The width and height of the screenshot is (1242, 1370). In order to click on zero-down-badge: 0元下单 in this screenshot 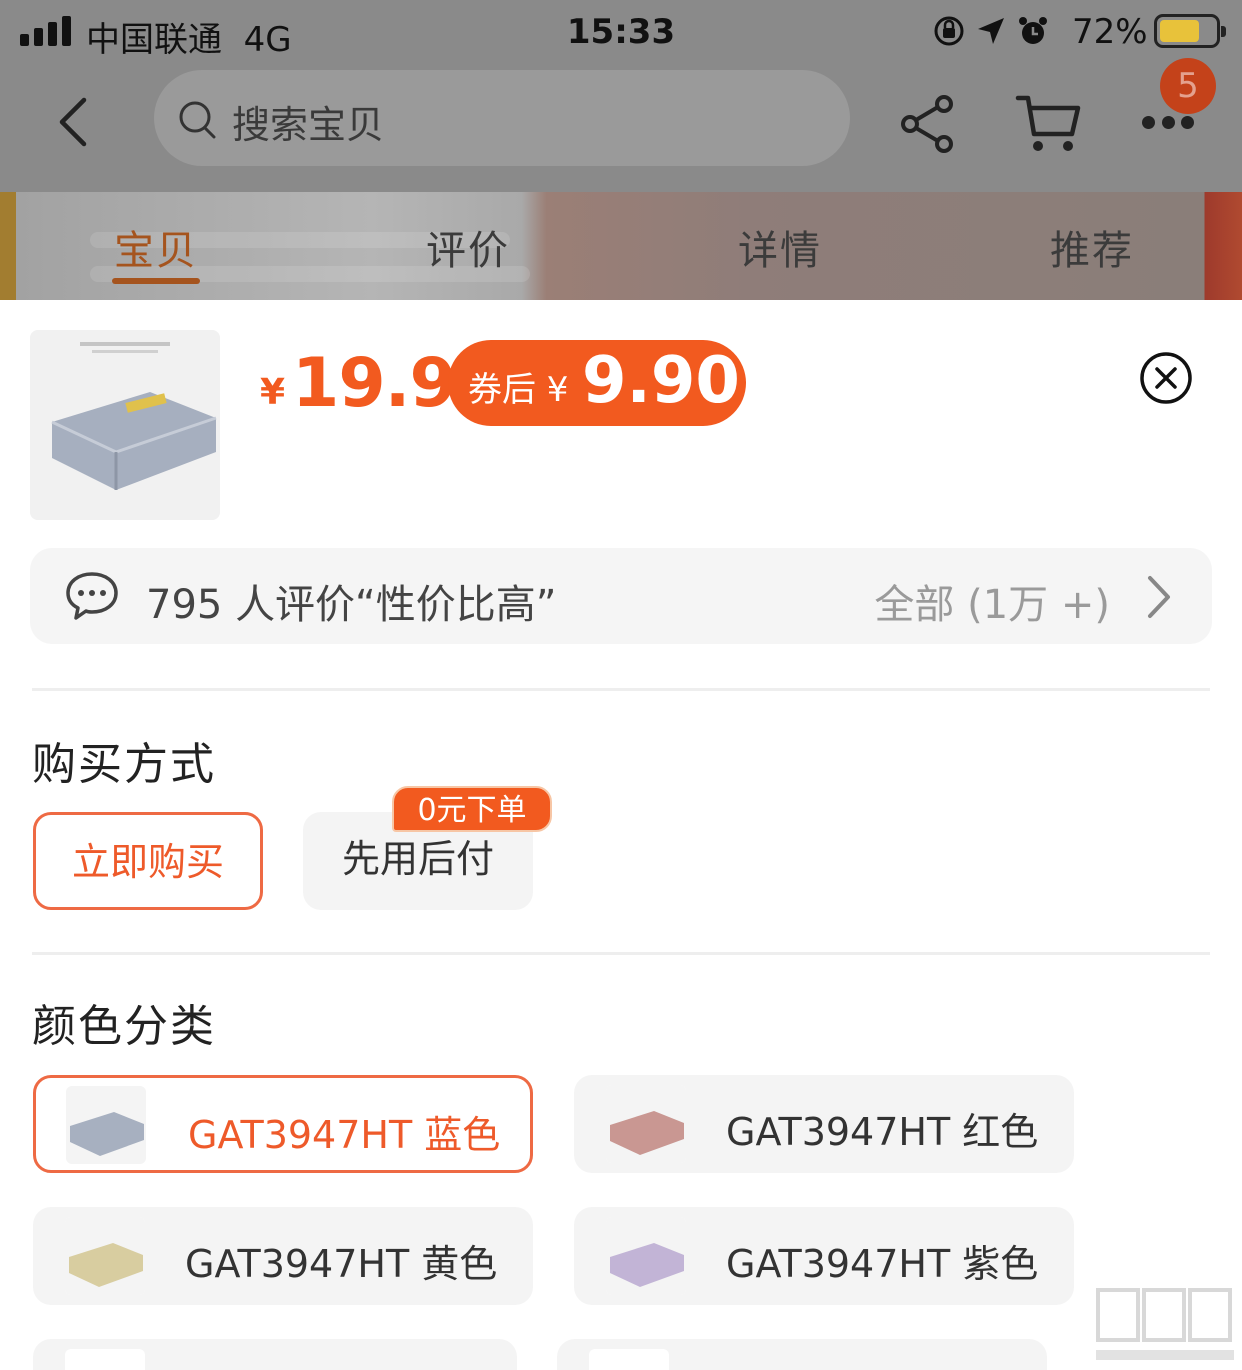, I will do `click(472, 809)`.